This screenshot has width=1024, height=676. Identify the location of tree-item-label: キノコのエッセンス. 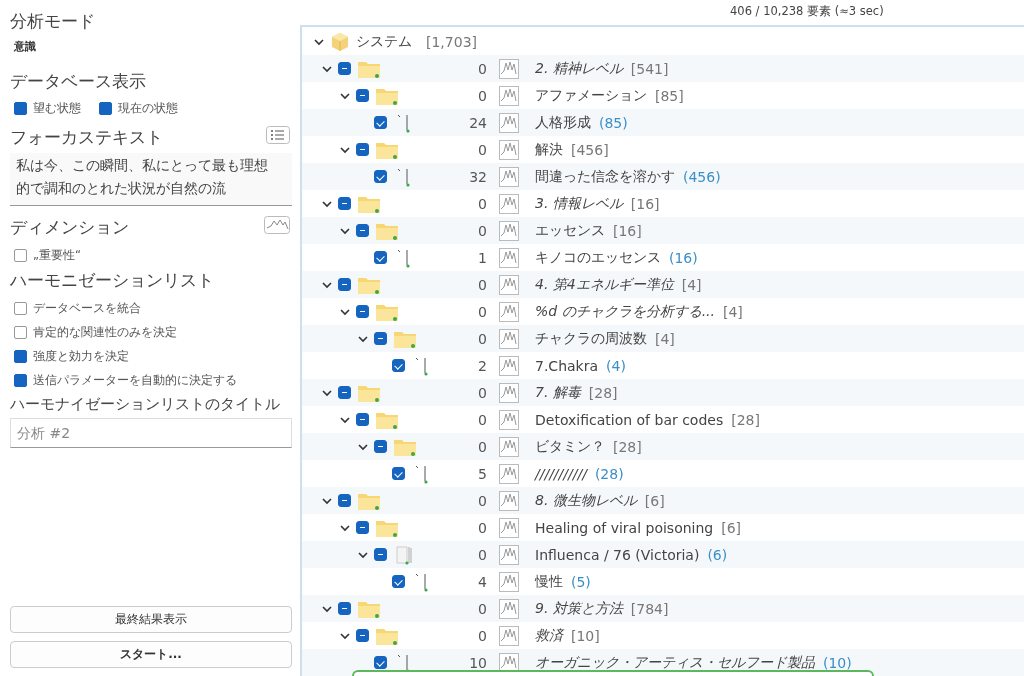
(598, 257).